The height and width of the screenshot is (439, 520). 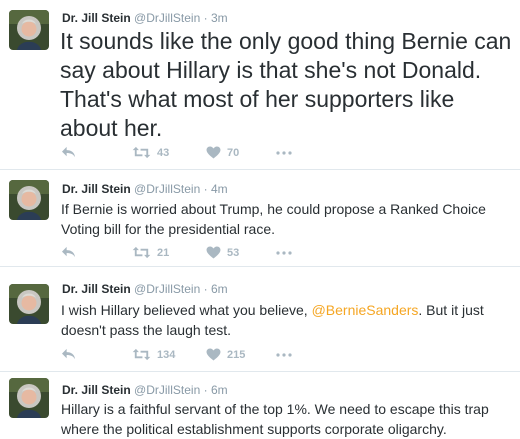 What do you see at coordinates (222, 252) in the screenshot?
I see `like-button: 53` at bounding box center [222, 252].